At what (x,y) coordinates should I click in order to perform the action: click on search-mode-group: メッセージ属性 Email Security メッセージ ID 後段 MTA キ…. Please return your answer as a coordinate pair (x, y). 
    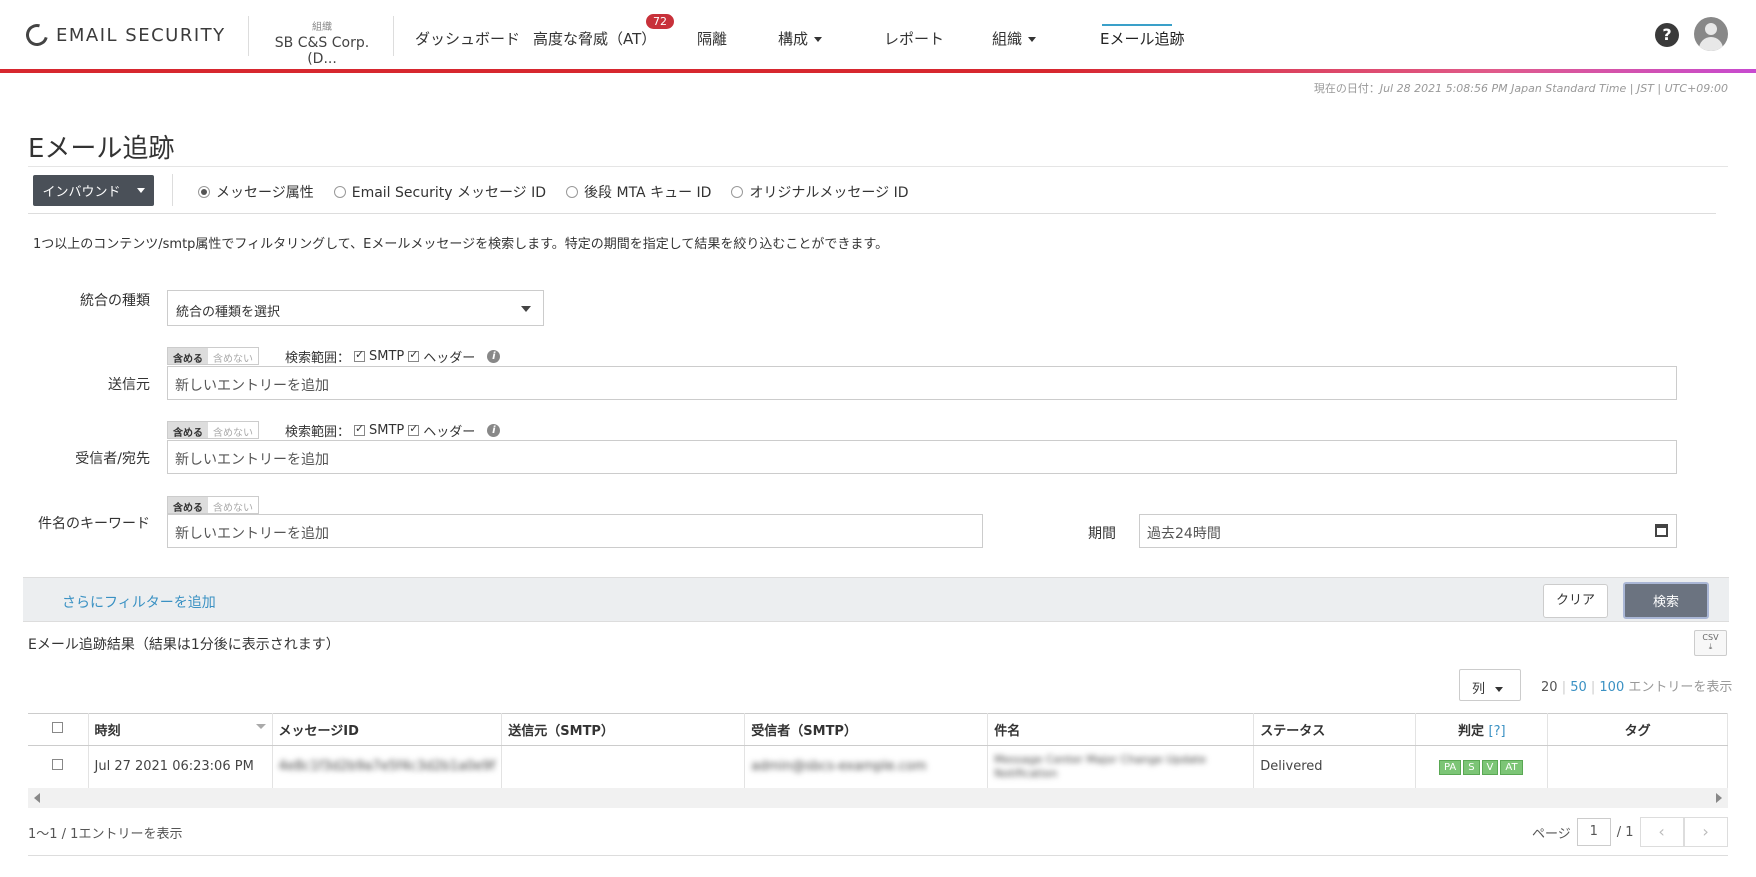
    Looking at the image, I should click on (553, 192).